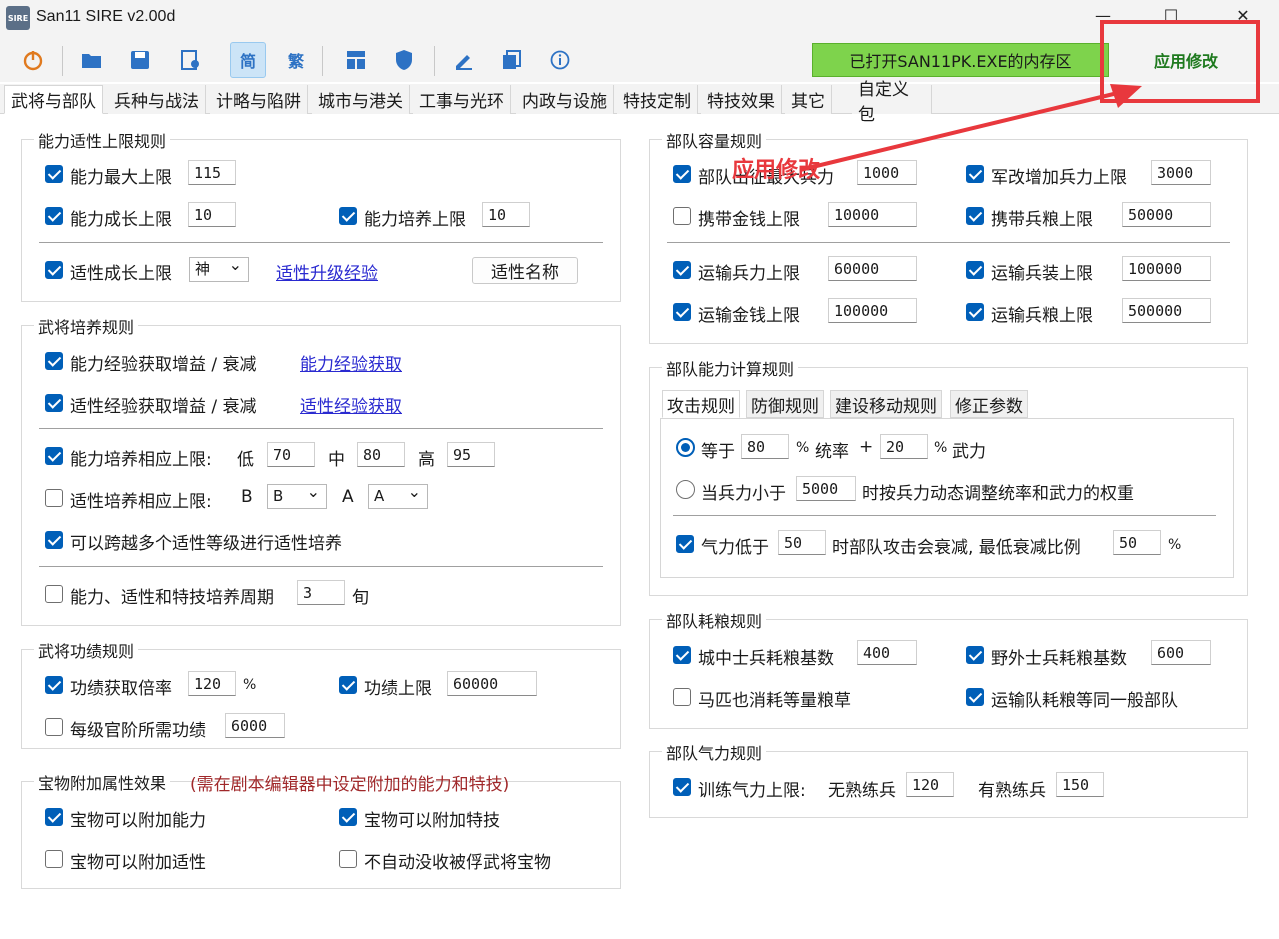 The width and height of the screenshot is (1279, 939). Describe the element at coordinates (1181, 652) in the screenshot. I see `field-food-input: 600` at that location.